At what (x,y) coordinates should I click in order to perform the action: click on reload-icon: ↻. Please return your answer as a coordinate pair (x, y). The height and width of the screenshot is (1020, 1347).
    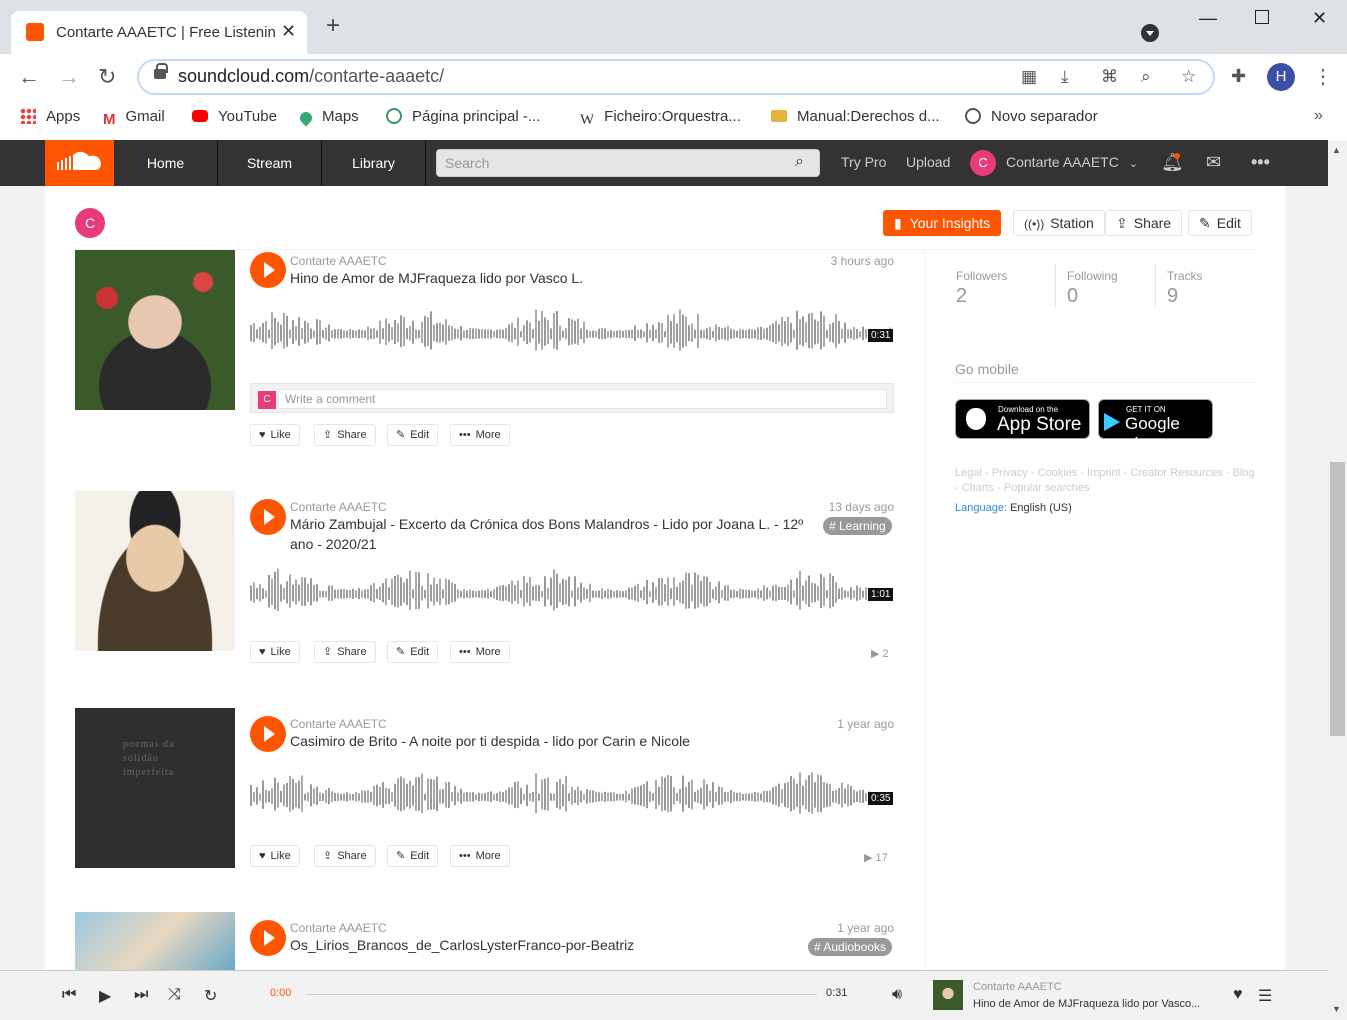
    Looking at the image, I should click on (107, 77).